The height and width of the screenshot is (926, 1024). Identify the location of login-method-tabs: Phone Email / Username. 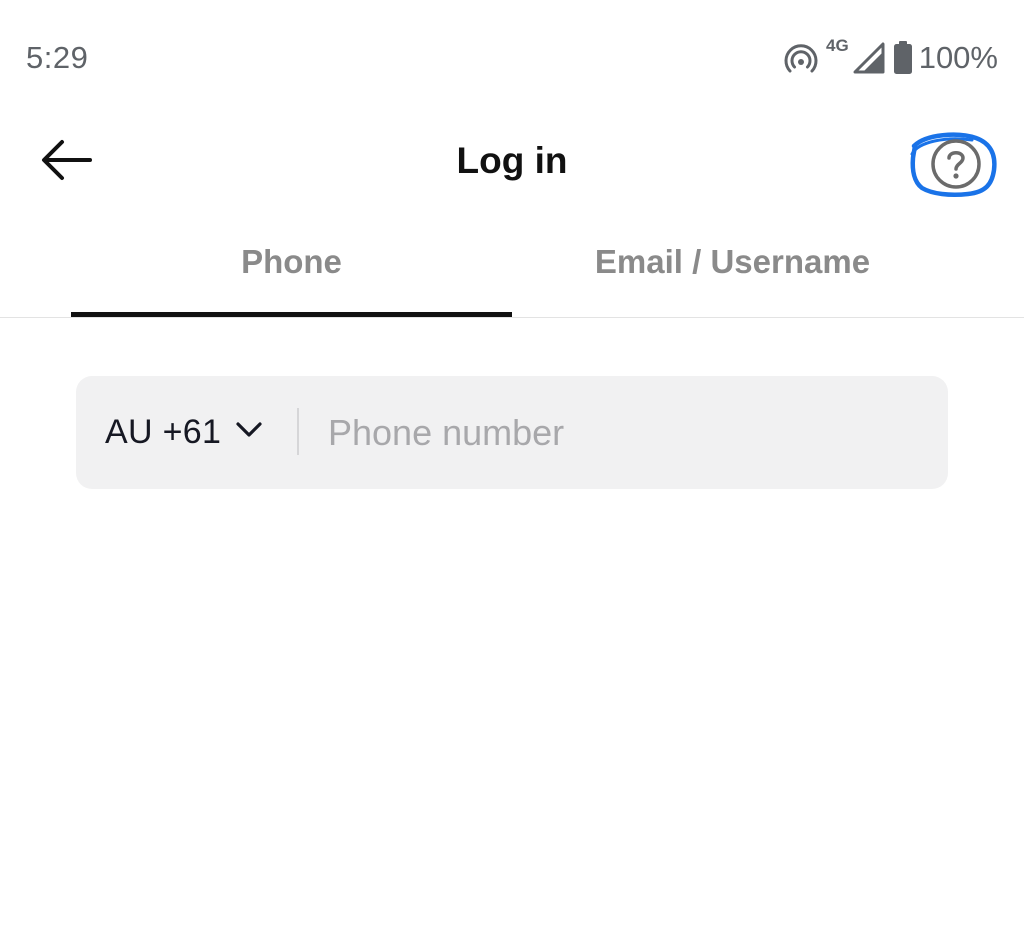
(512, 267).